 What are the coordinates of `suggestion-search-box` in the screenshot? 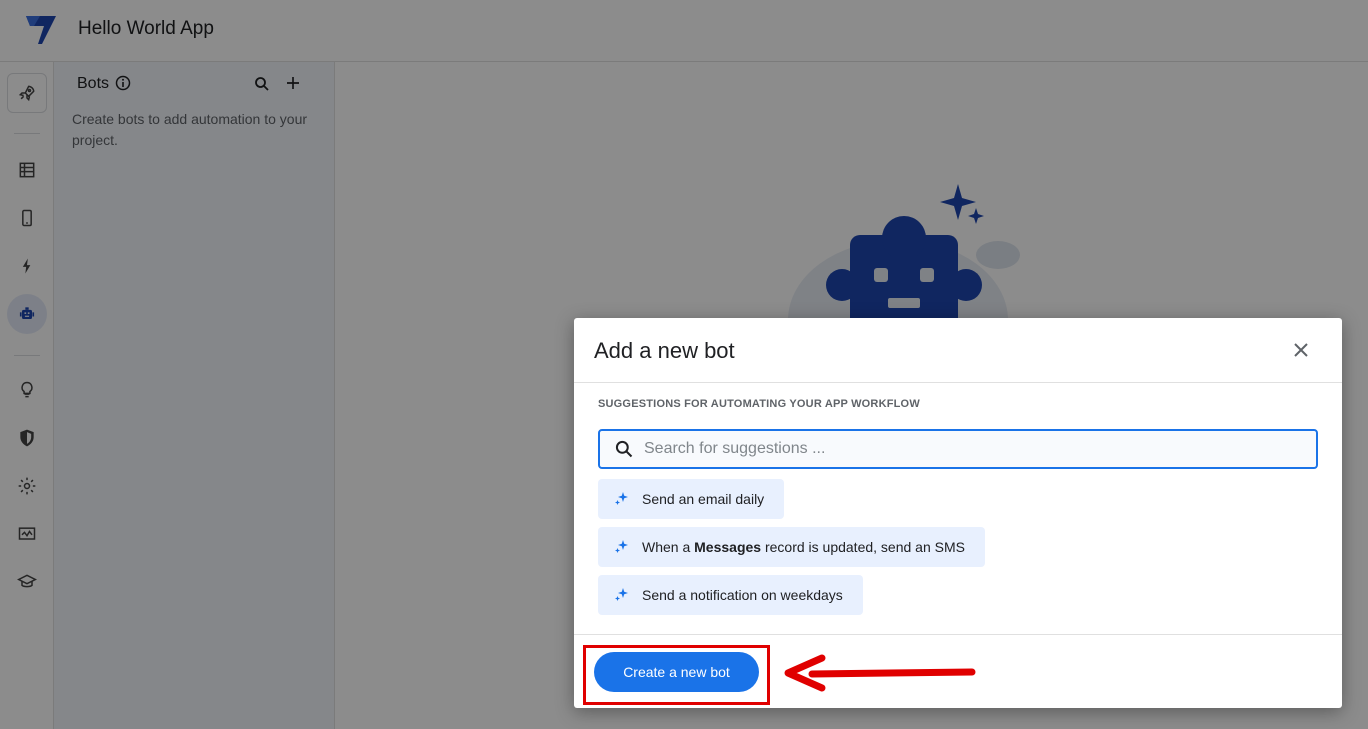 It's located at (958, 449).